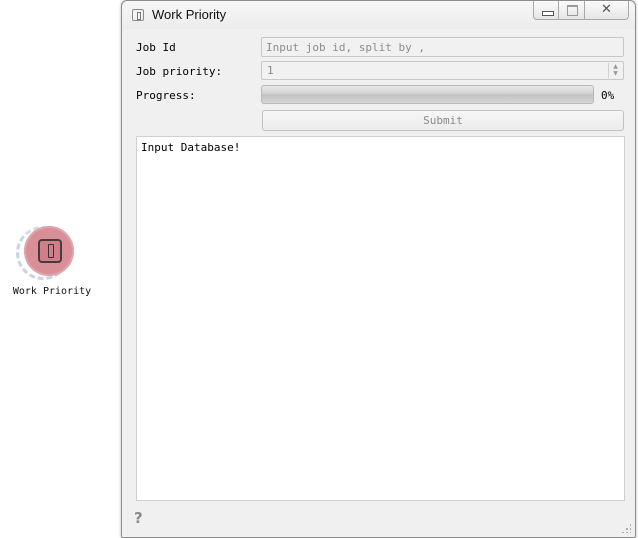 Image resolution: width=638 pixels, height=538 pixels. Describe the element at coordinates (572, 10) in the screenshot. I see `maximize-button` at that location.